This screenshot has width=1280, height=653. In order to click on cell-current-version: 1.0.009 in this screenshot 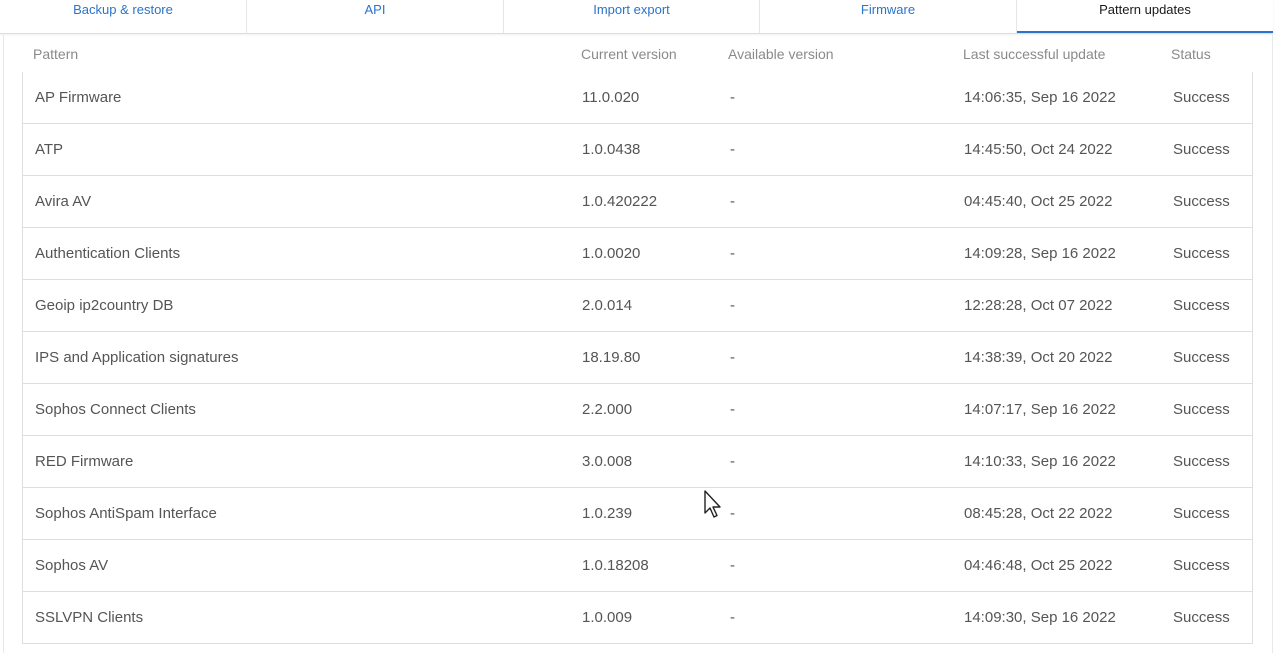, I will do `click(607, 617)`.